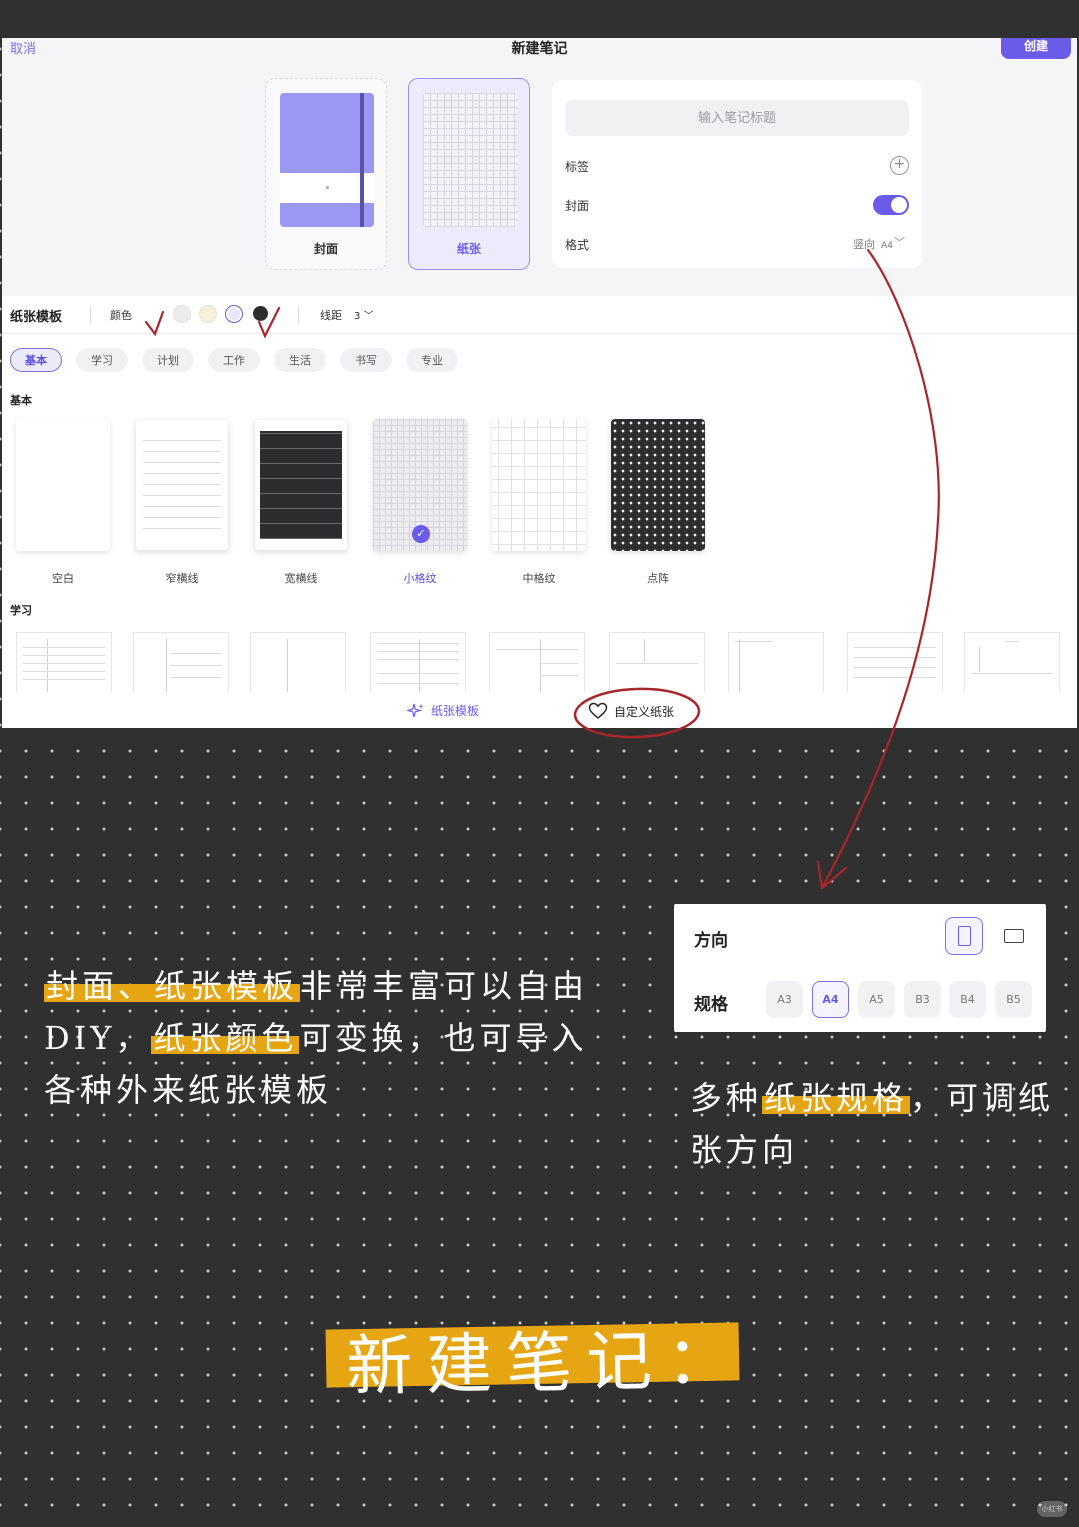 The height and width of the screenshot is (1527, 1079). I want to click on paper-card: 纸张, so click(469, 174).